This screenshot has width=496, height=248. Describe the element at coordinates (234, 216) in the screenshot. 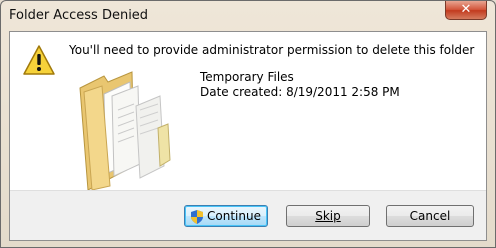

I see `continue-label: Continue` at that location.